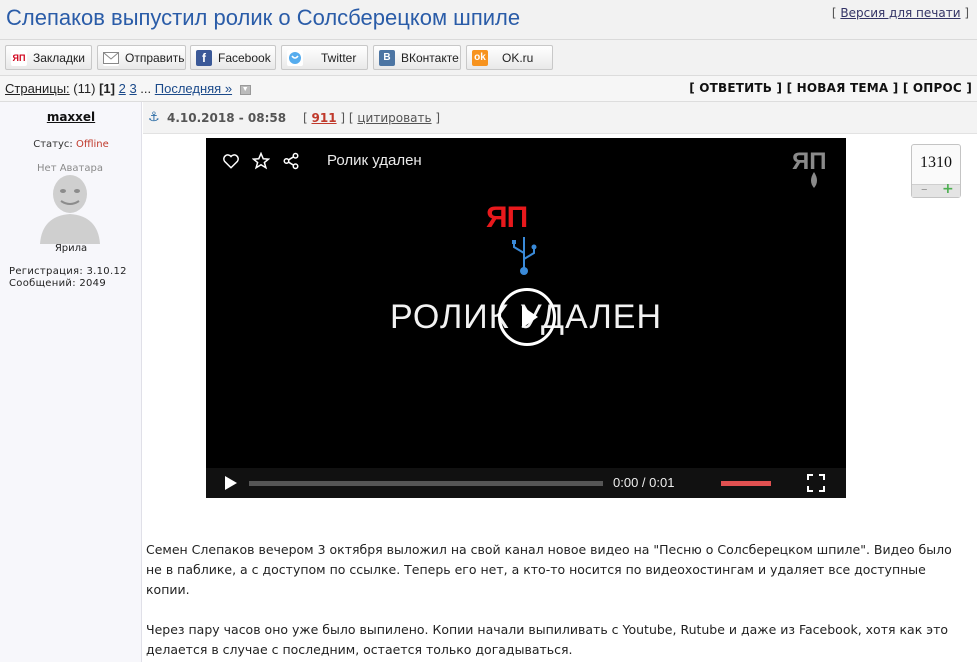 Image resolution: width=977 pixels, height=662 pixels. I want to click on video-progress-bar, so click(426, 483).